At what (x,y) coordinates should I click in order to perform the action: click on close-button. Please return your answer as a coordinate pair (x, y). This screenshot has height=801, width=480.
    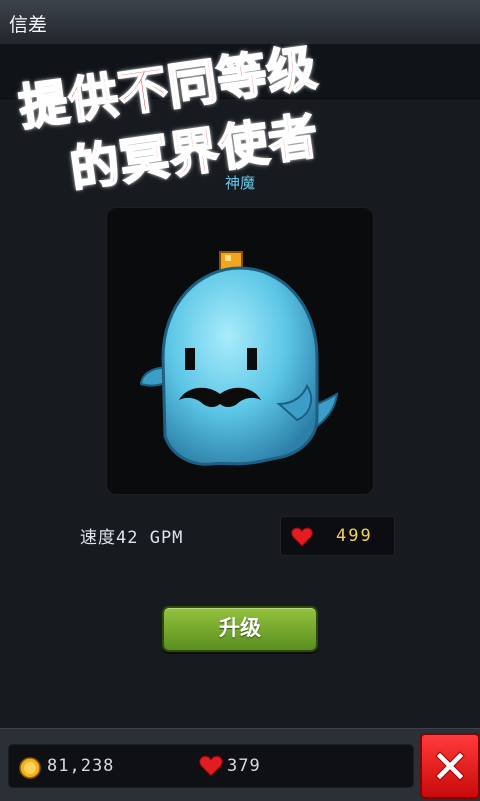
    Looking at the image, I should click on (450, 766).